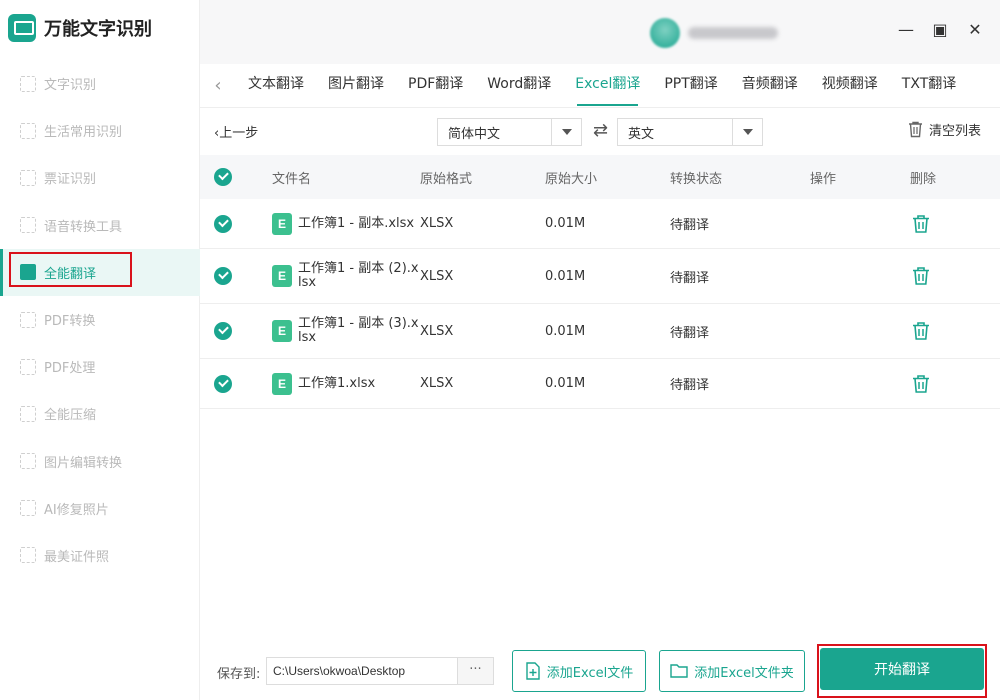  I want to click on source-language-value: 简体中文, so click(474, 134).